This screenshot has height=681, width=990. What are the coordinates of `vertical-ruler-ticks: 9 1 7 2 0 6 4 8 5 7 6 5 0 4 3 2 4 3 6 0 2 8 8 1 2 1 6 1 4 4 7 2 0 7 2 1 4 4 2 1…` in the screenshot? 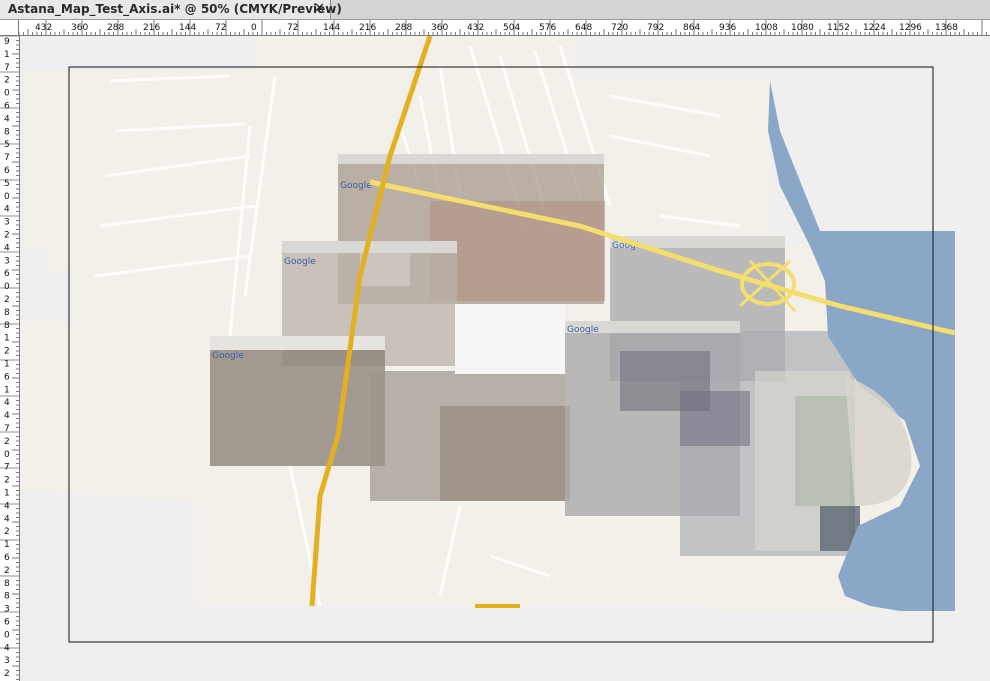 It's located at (9, 358).